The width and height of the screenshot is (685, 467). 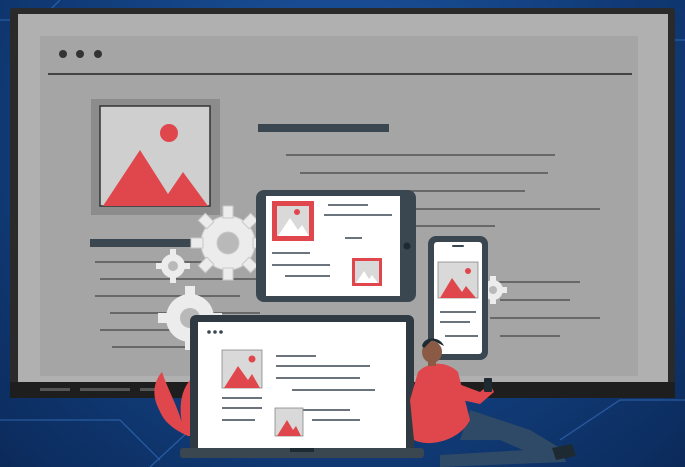 I want to click on tablet-device, so click(x=336, y=246).